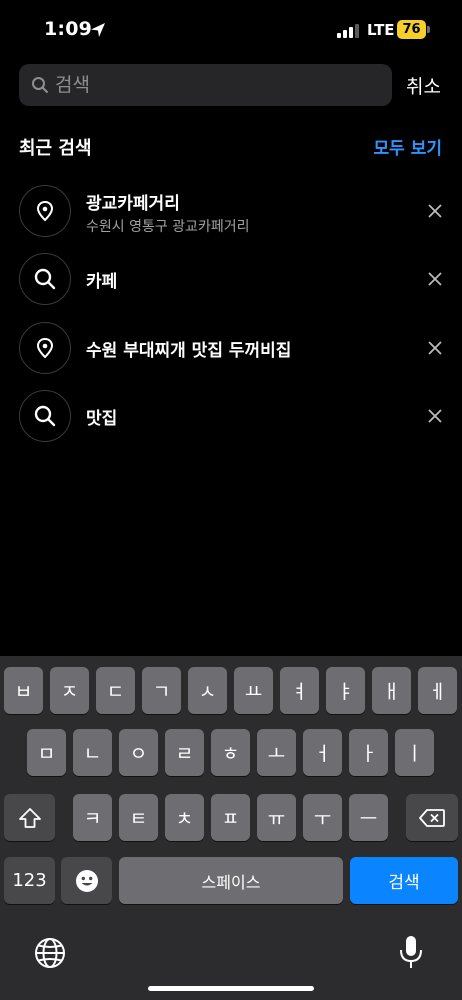  What do you see at coordinates (184, 752) in the screenshot?
I see `key: ㄹ` at bounding box center [184, 752].